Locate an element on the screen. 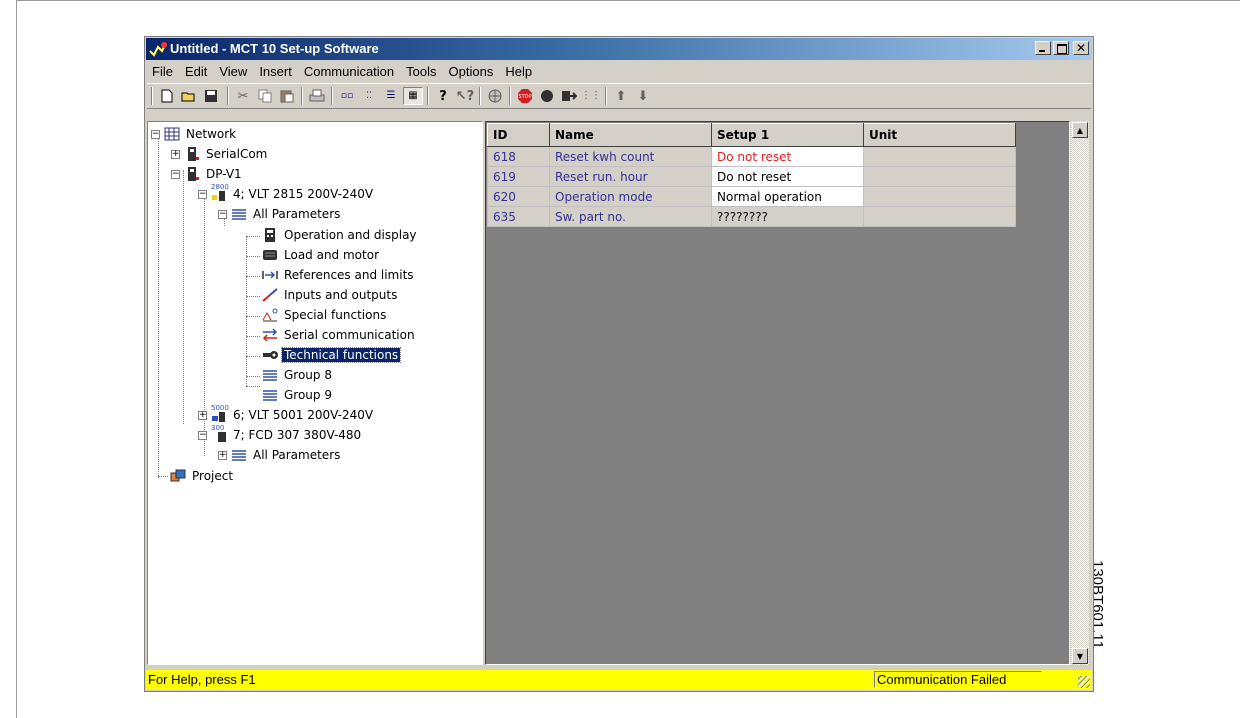  menu-options: Options is located at coordinates (471, 72).